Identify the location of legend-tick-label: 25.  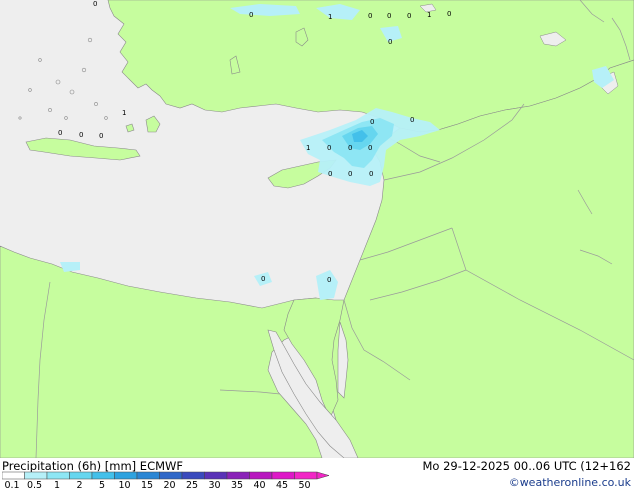
(192, 485).